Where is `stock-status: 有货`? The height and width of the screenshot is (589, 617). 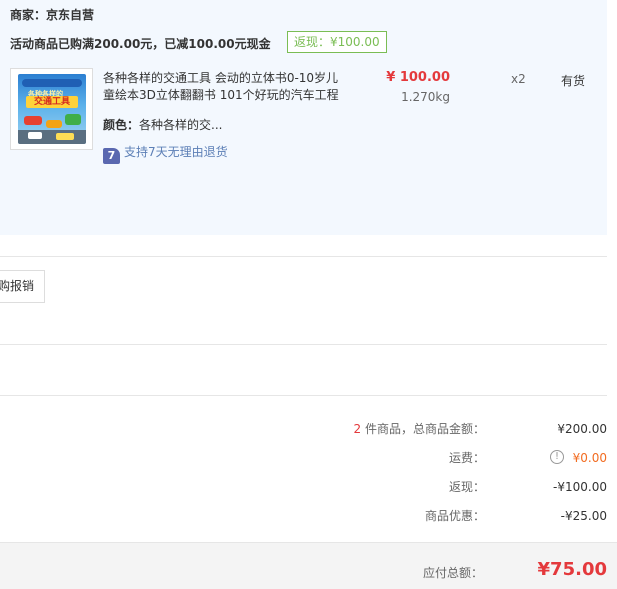
stock-status: 有货 is located at coordinates (573, 81).